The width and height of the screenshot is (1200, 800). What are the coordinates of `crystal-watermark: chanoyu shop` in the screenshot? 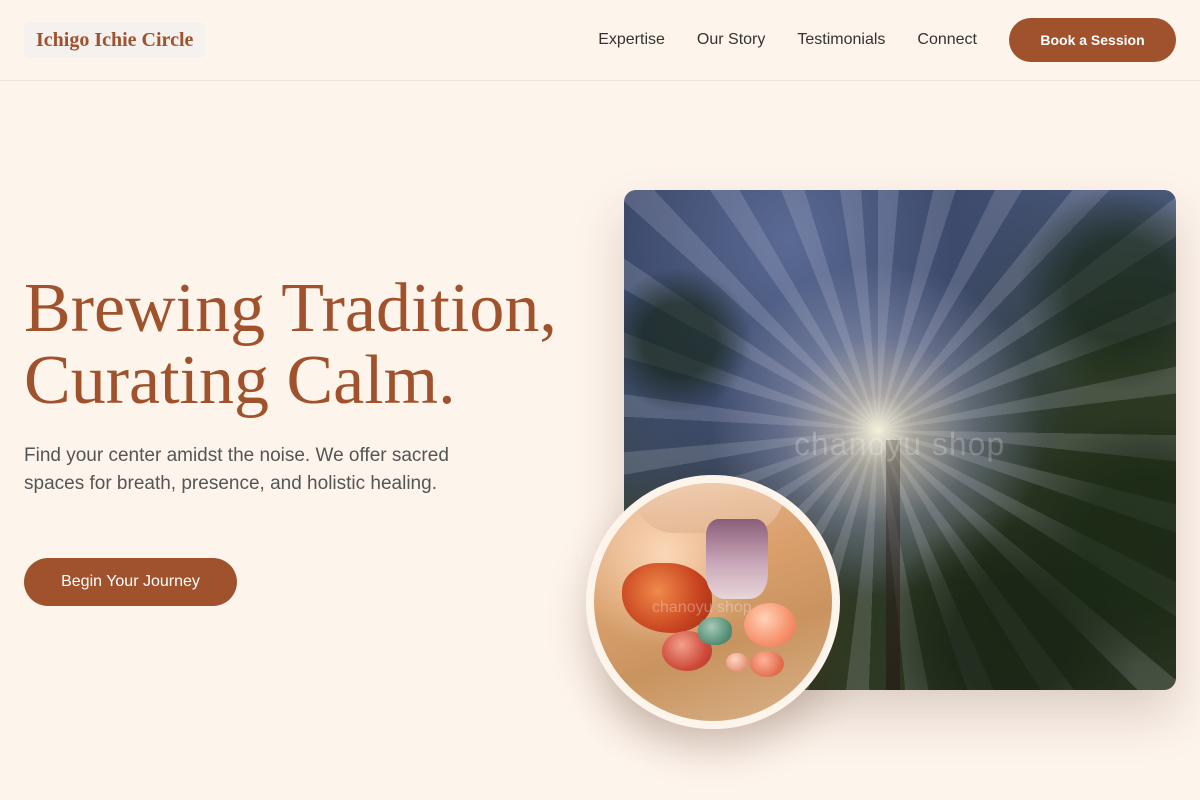 It's located at (702, 607).